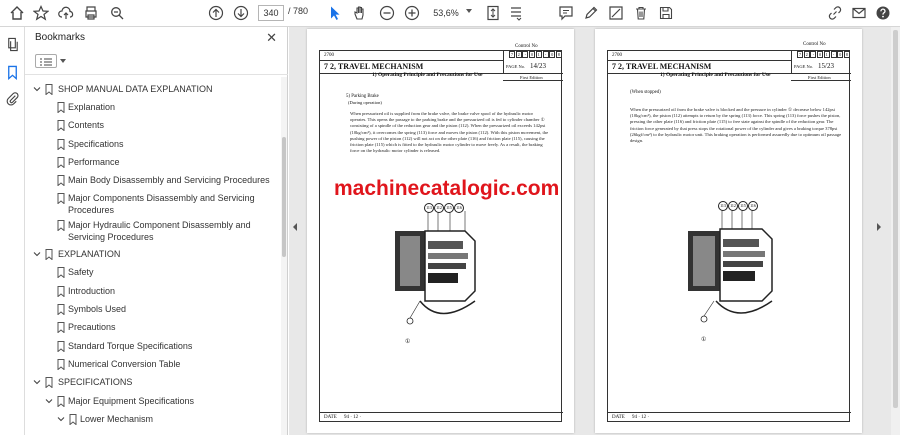 This screenshot has height=435, width=900. Describe the element at coordinates (558, 54) in the screenshot. I see `control-digit-cell: 8` at that location.